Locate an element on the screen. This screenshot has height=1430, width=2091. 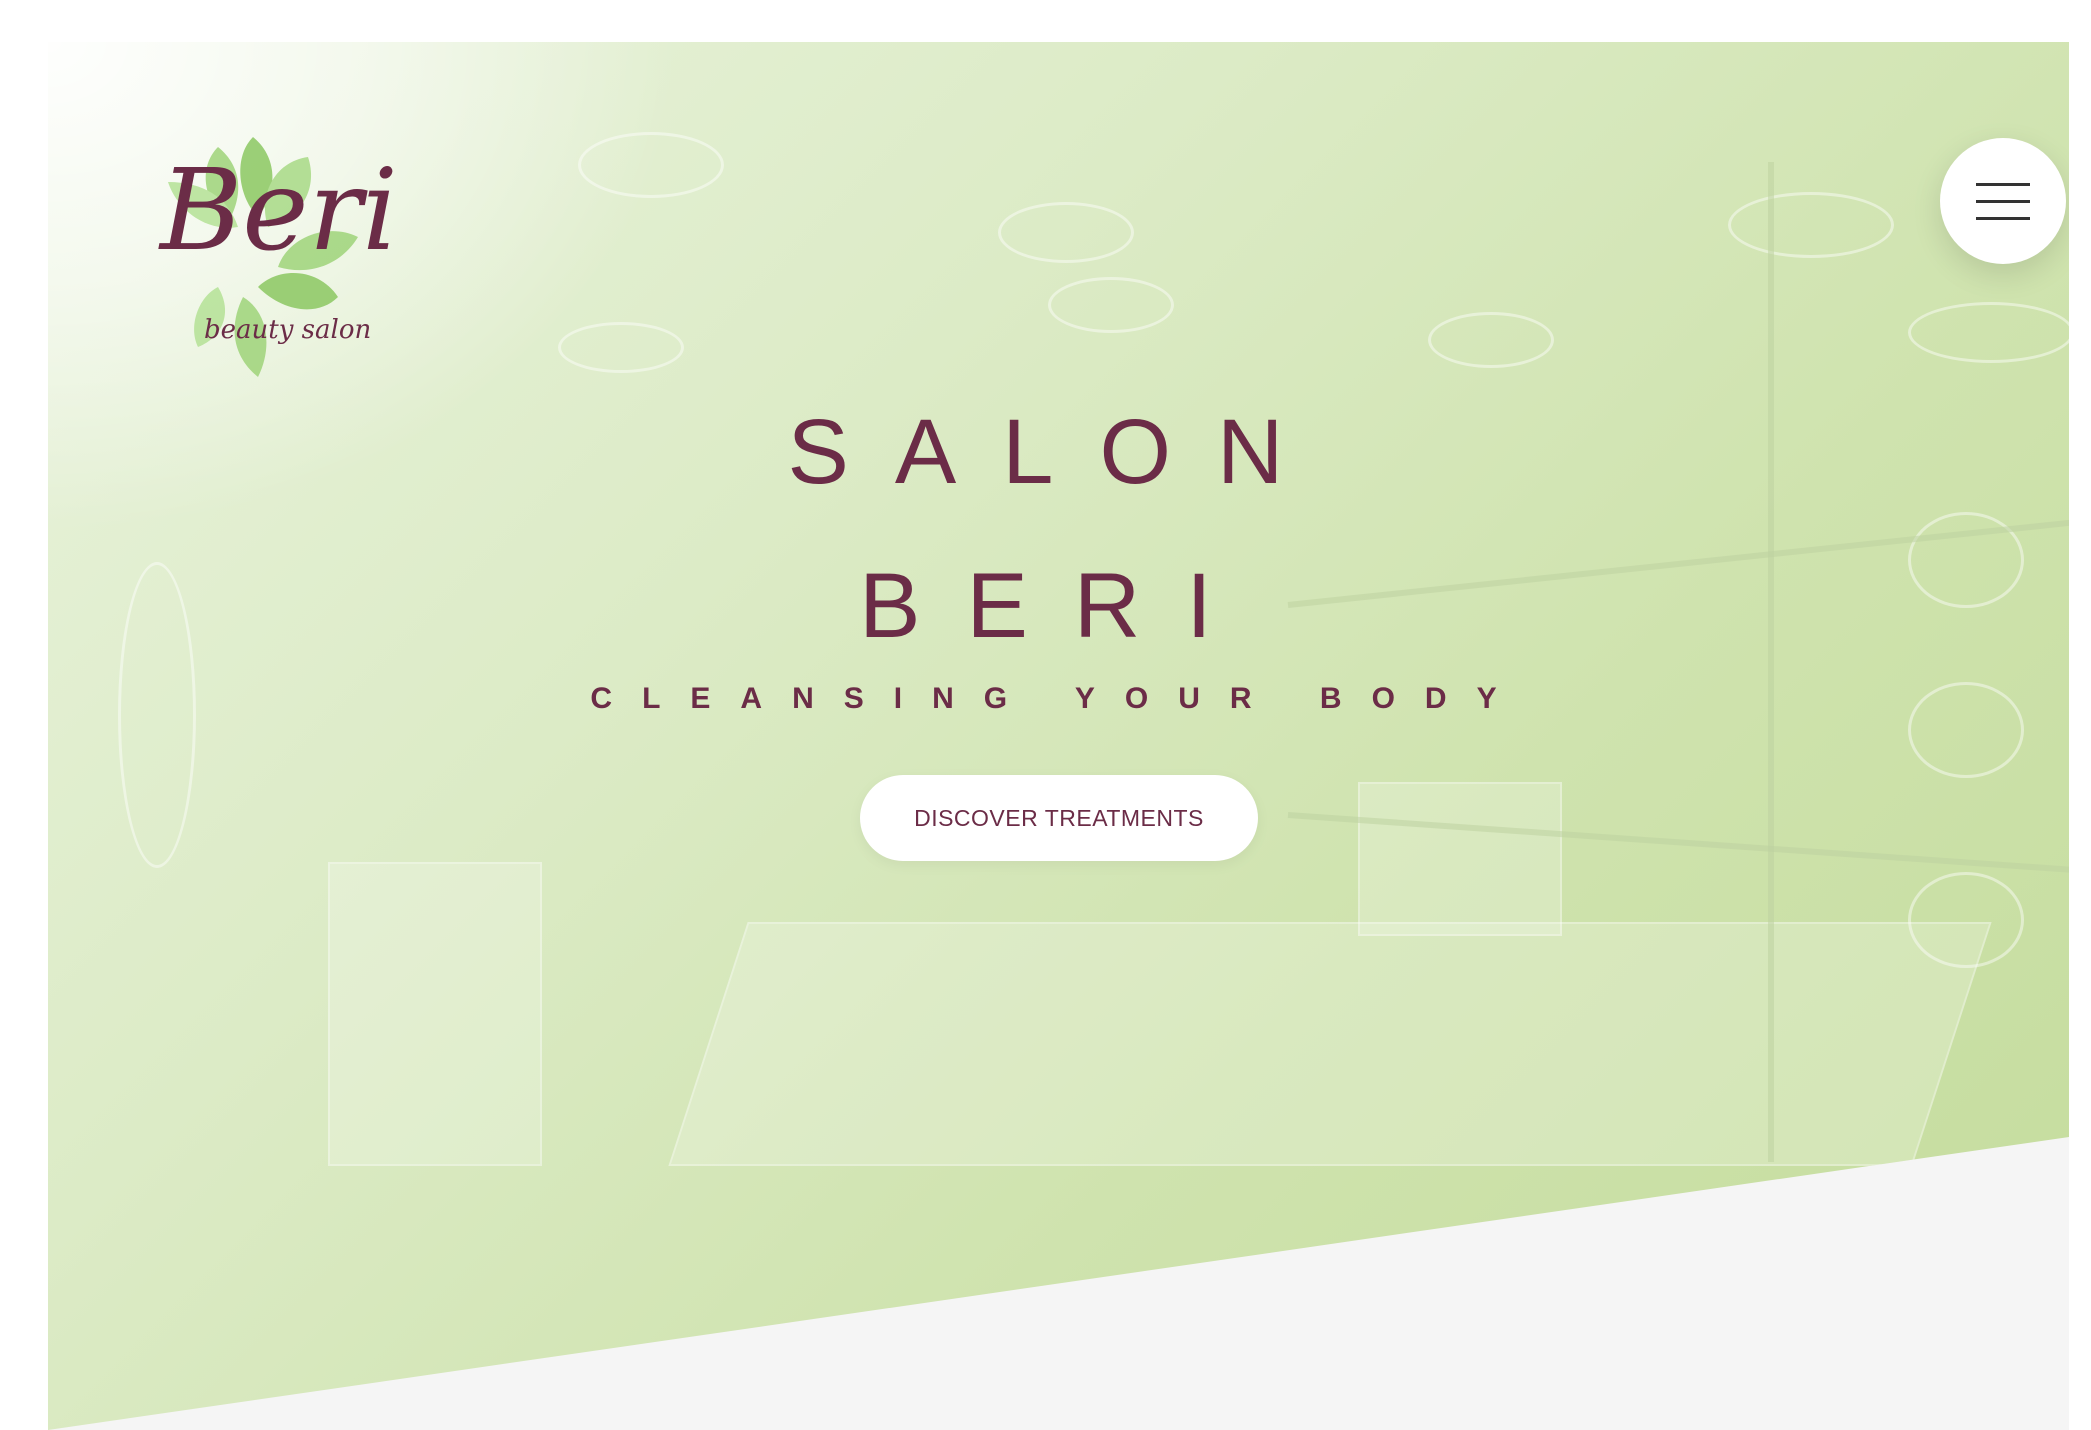
hero-title-line-1: SALON is located at coordinates (1058, 452).